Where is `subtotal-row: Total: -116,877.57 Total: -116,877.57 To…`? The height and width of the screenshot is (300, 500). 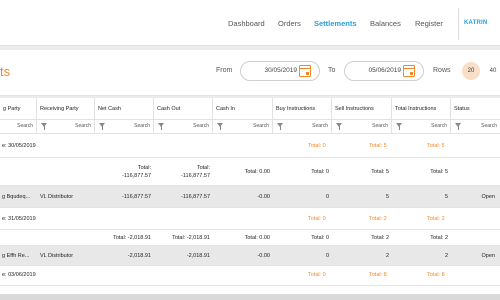
subtotal-row: Total: -116,877.57 Total: -116,877.57 To… is located at coordinates (250, 172).